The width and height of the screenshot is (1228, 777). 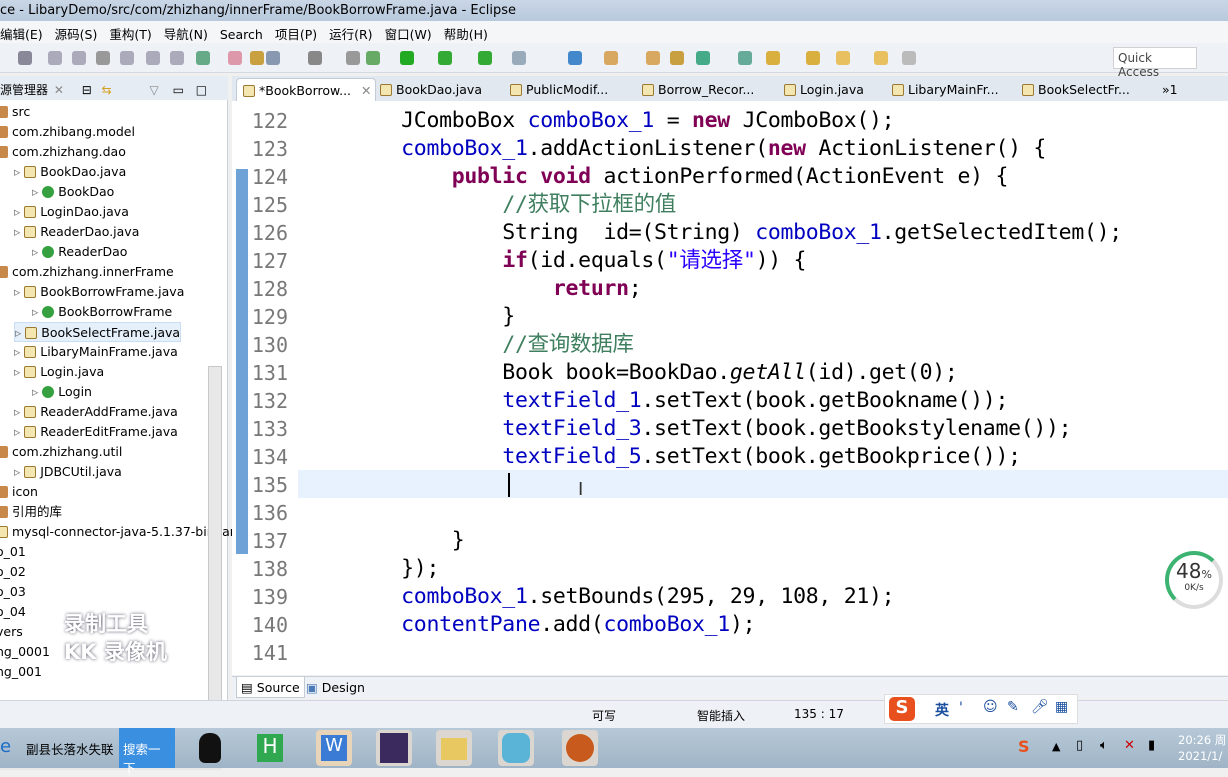 What do you see at coordinates (87, 90) in the screenshot?
I see `collapse-all-icon: ⊟` at bounding box center [87, 90].